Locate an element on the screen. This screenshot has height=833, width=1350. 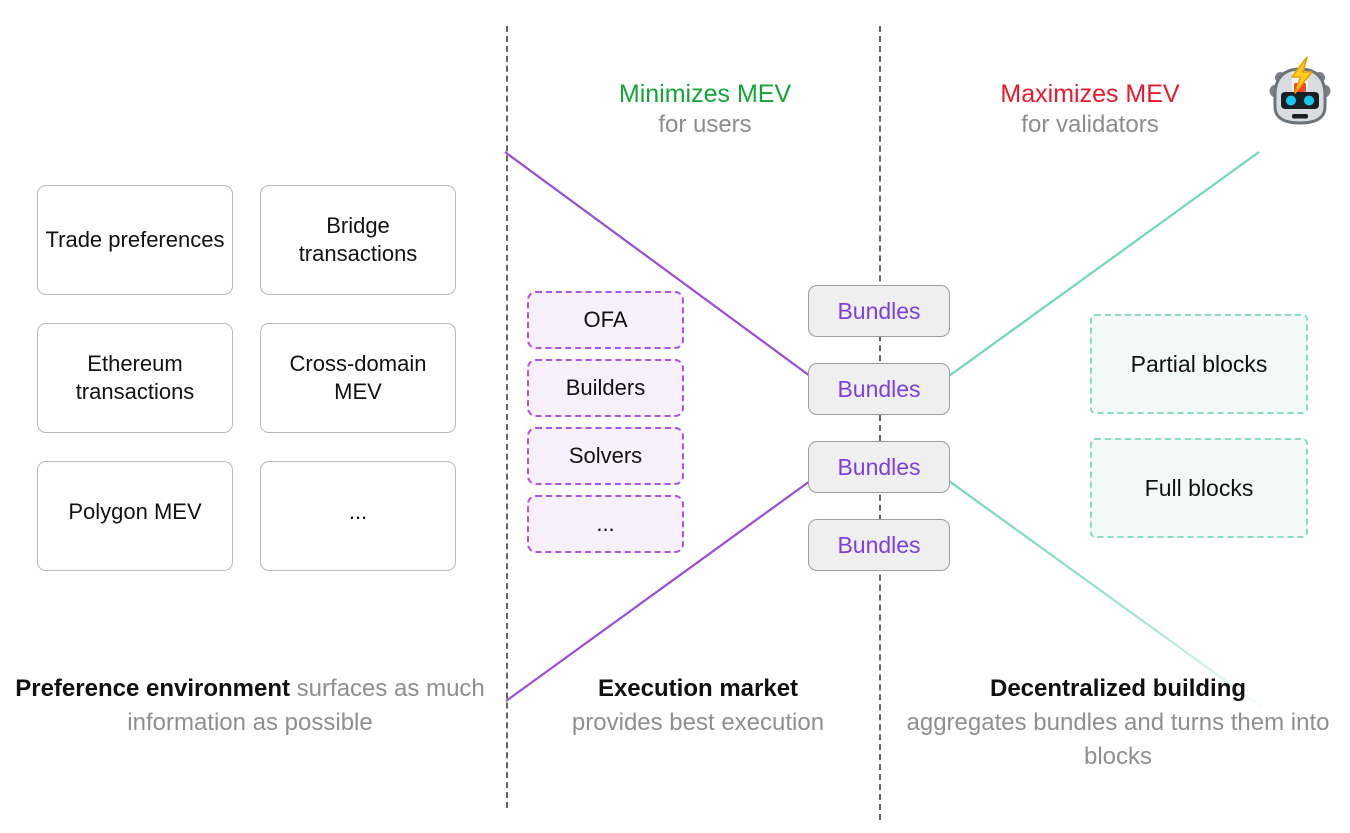
execution-item-label: OFA is located at coordinates (605, 319).